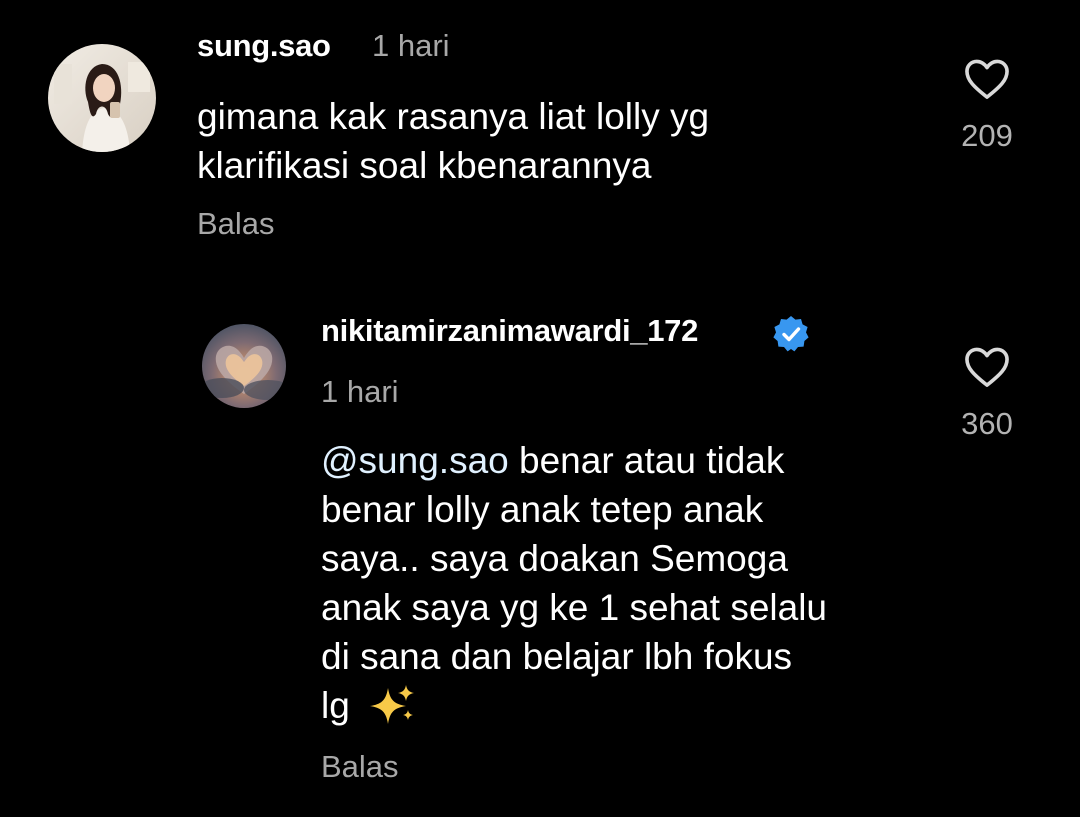 The image size is (1080, 817). What do you see at coordinates (646, 460) in the screenshot?
I see `reply-text-fragment: benar atau tidak` at bounding box center [646, 460].